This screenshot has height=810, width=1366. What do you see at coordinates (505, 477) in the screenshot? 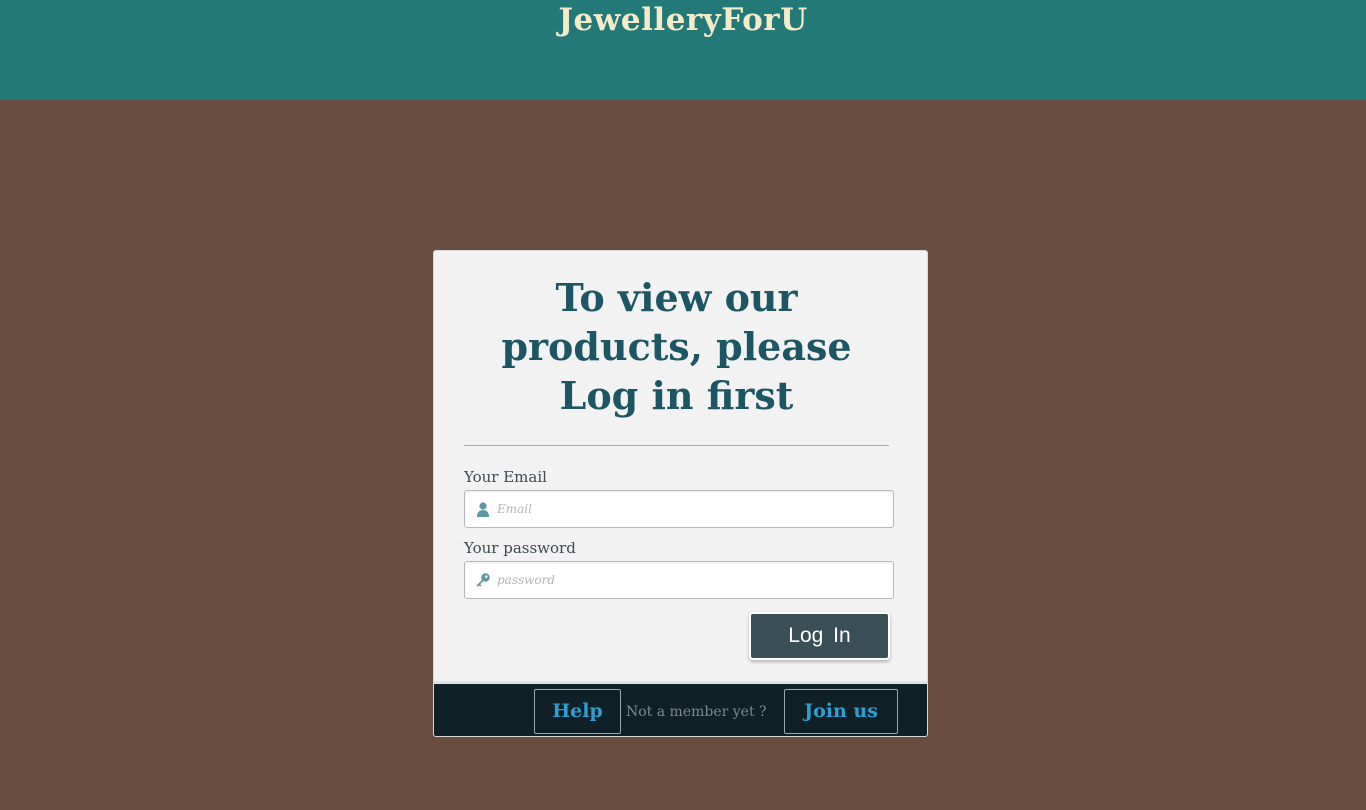
I see `email-label: Your Email` at bounding box center [505, 477].